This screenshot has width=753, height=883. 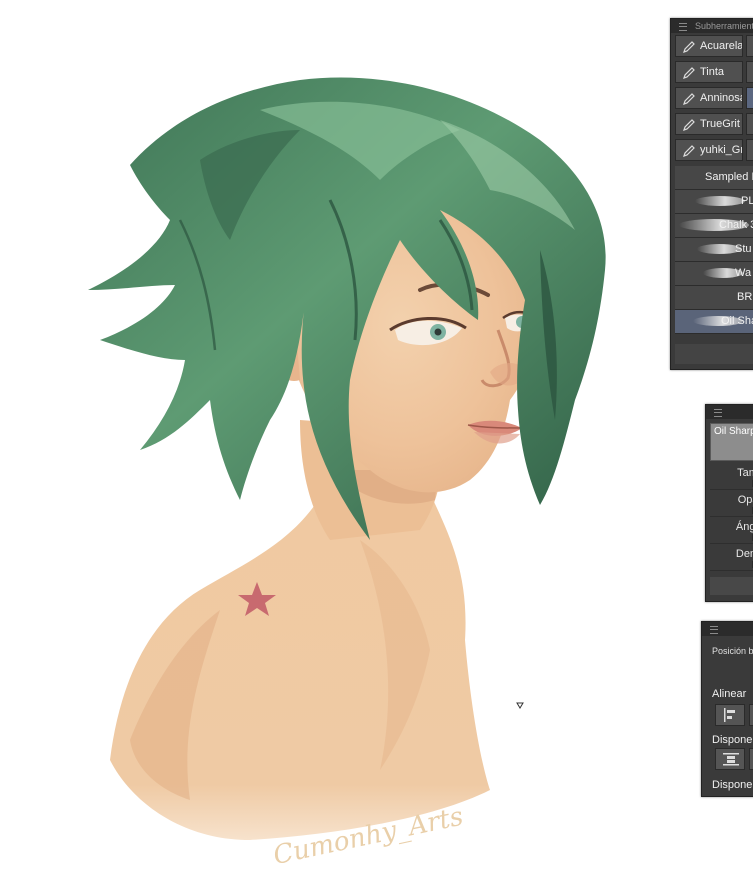 What do you see at coordinates (744, 554) in the screenshot?
I see `property-label: Densi` at bounding box center [744, 554].